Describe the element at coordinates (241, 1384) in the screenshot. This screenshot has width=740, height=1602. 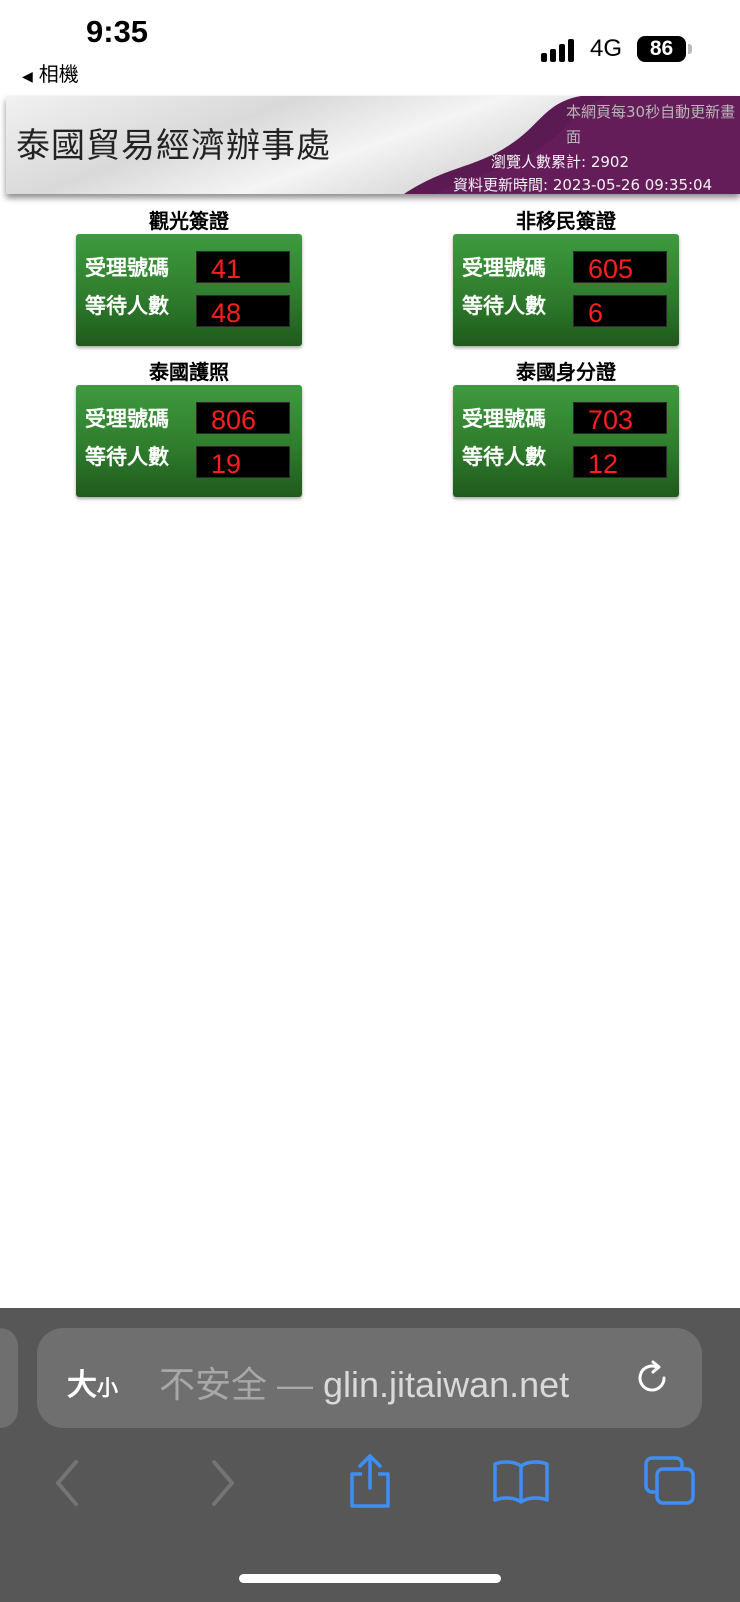
I see `insecure-label: 不安全 —` at that location.